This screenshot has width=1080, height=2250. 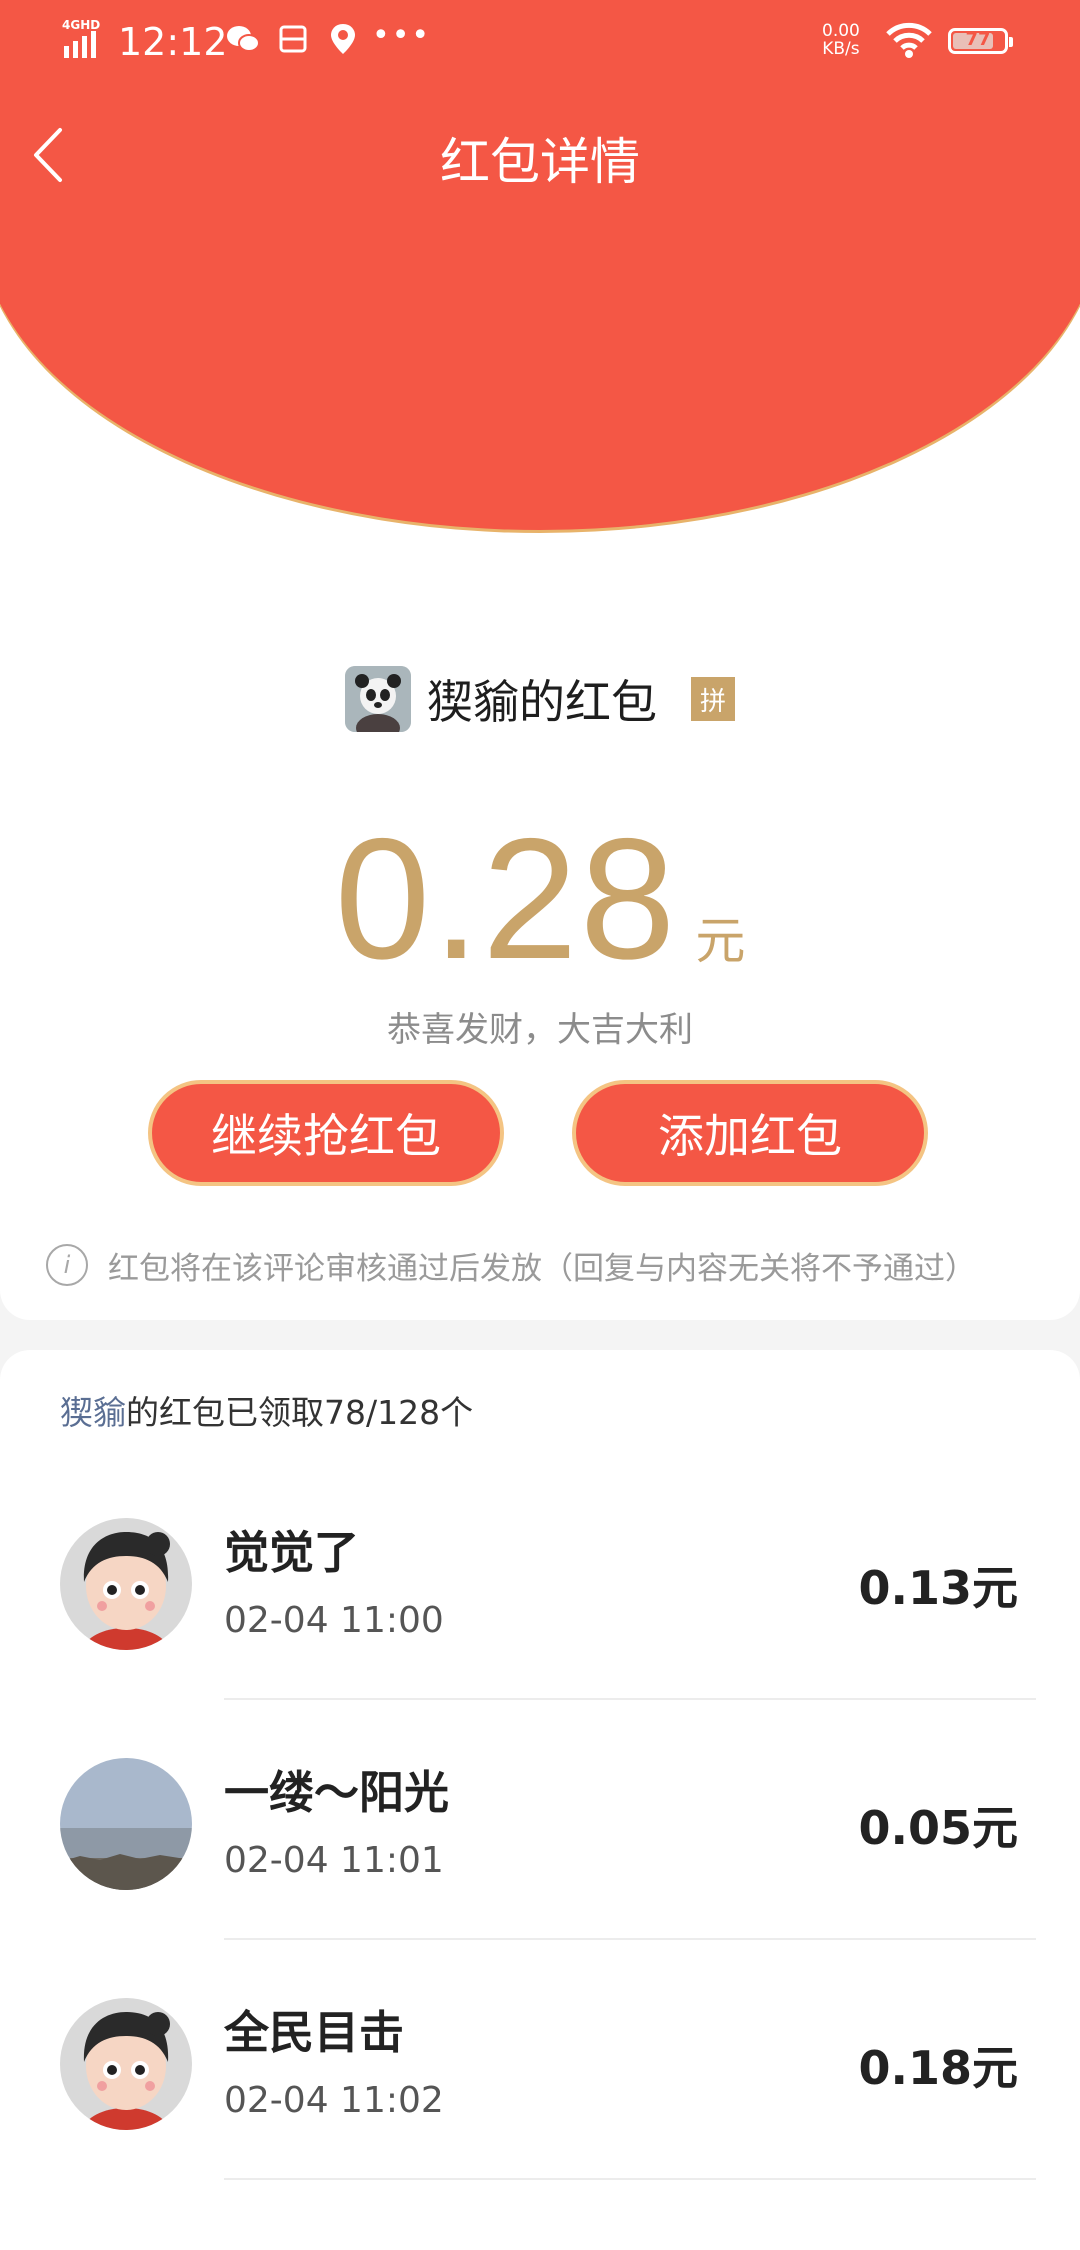 I want to click on owner-link: 猰貐, so click(x=93, y=1412).